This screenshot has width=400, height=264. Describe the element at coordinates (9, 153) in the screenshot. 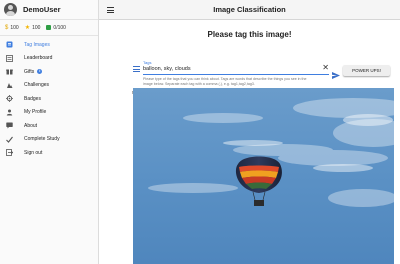

I see `sign-out-icon` at that location.